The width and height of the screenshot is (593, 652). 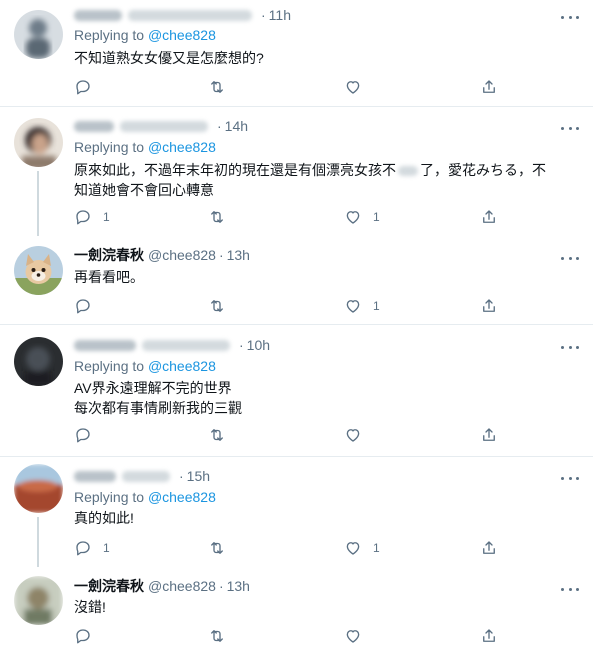 I want to click on tweet-text-line: 知道她會不會回心轉意, so click(x=144, y=190).